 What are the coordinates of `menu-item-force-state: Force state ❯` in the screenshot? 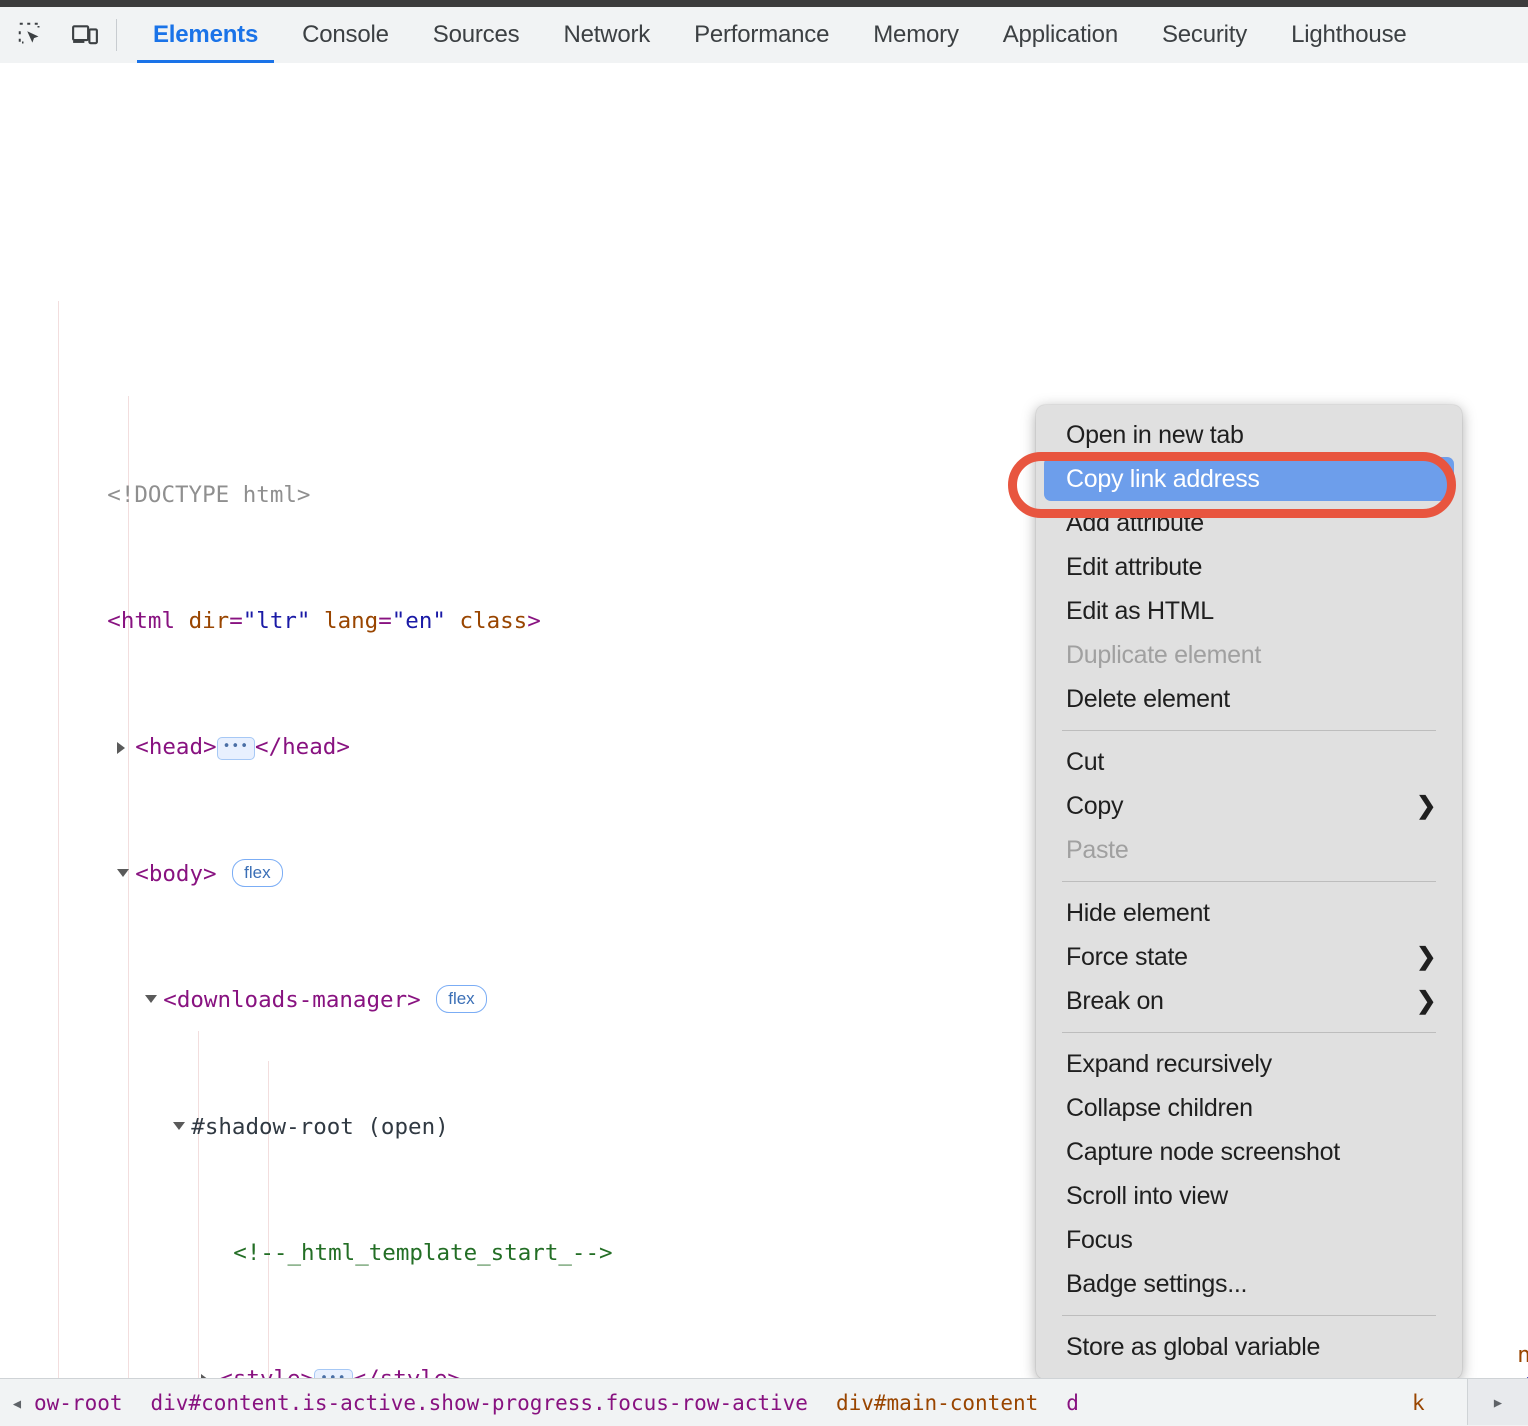 It's located at (1249, 957).